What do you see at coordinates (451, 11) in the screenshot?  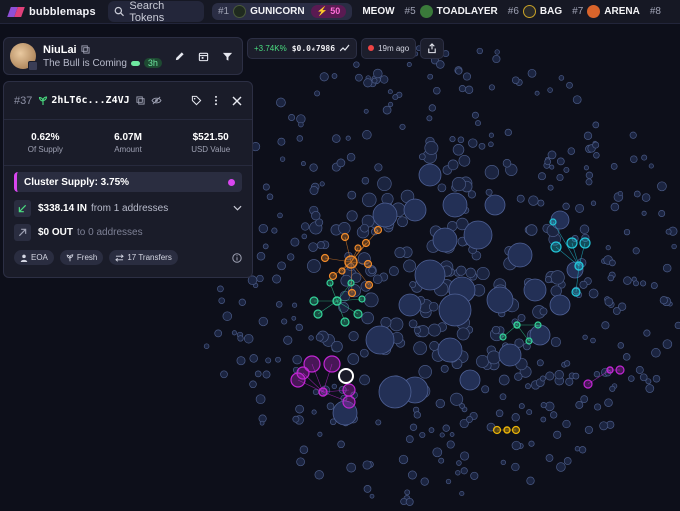 I see `ticker-item-toadlayer: #5 TOADLAYER` at bounding box center [451, 11].